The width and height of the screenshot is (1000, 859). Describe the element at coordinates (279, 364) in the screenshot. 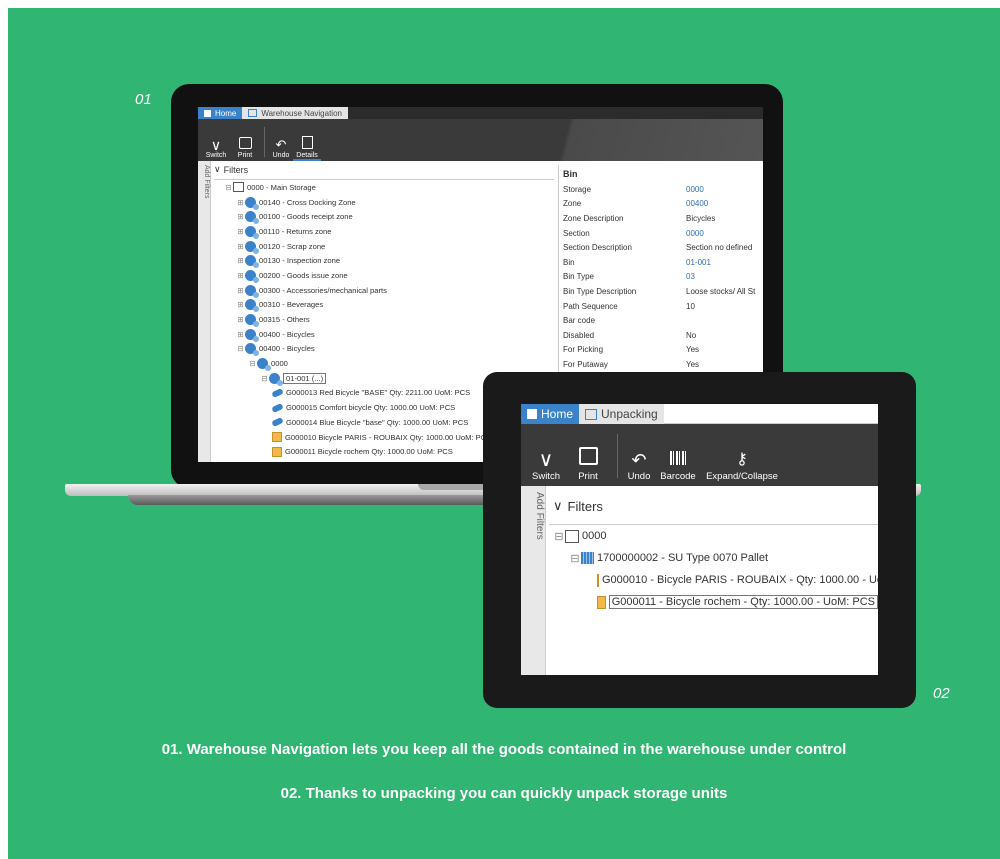

I see `tree-label: 0000` at that location.